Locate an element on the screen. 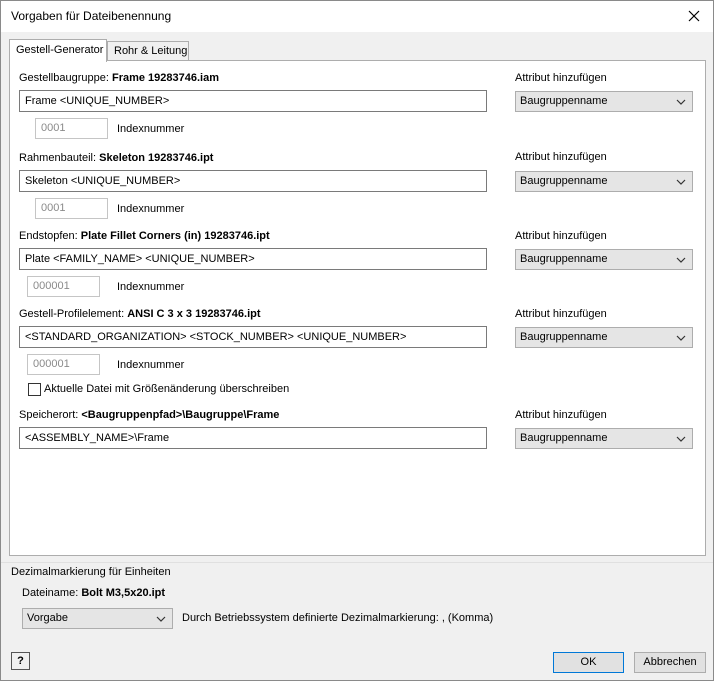  cancel-button: Abbrechen is located at coordinates (670, 662).